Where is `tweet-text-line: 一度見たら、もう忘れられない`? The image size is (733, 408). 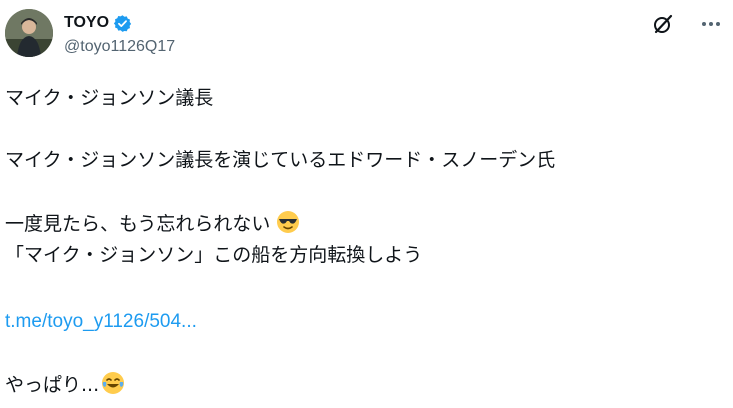 tweet-text-line: 一度見たら、もう忘れられない is located at coordinates (138, 224).